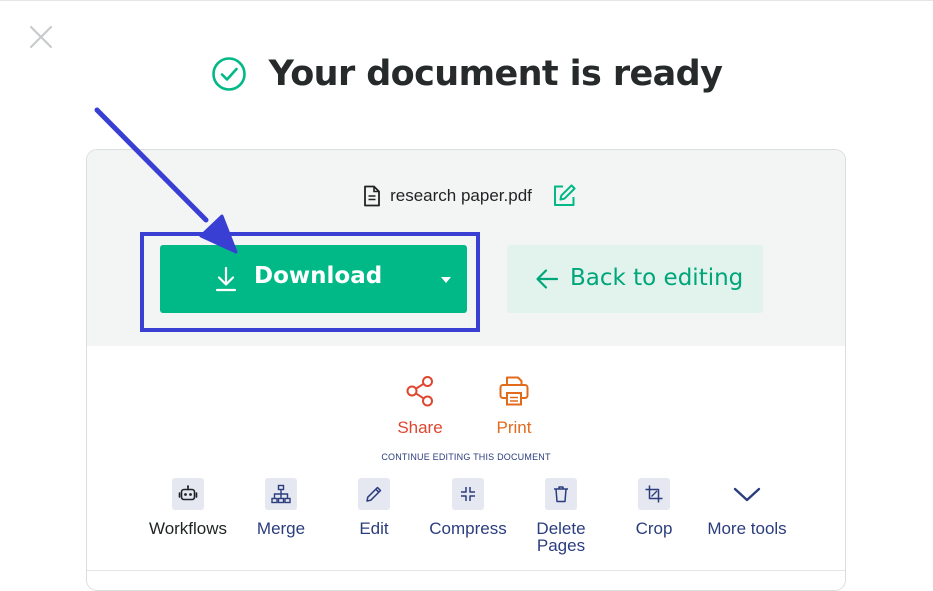 The image size is (933, 591). What do you see at coordinates (561, 545) in the screenshot?
I see `tool-label-line: Pages` at bounding box center [561, 545].